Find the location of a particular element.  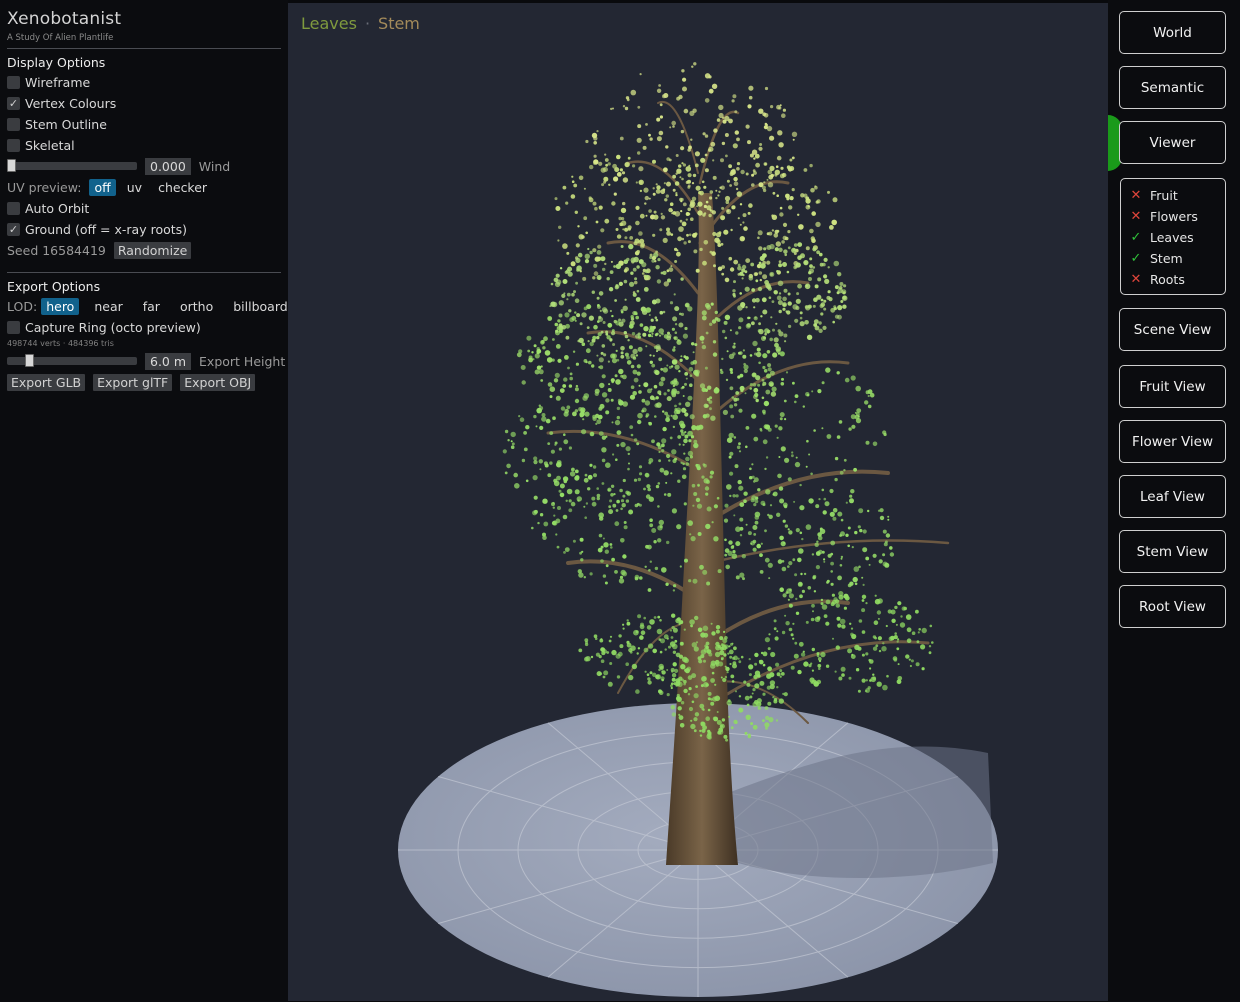

auto-orbit-label: Auto Orbit is located at coordinates (57, 208).